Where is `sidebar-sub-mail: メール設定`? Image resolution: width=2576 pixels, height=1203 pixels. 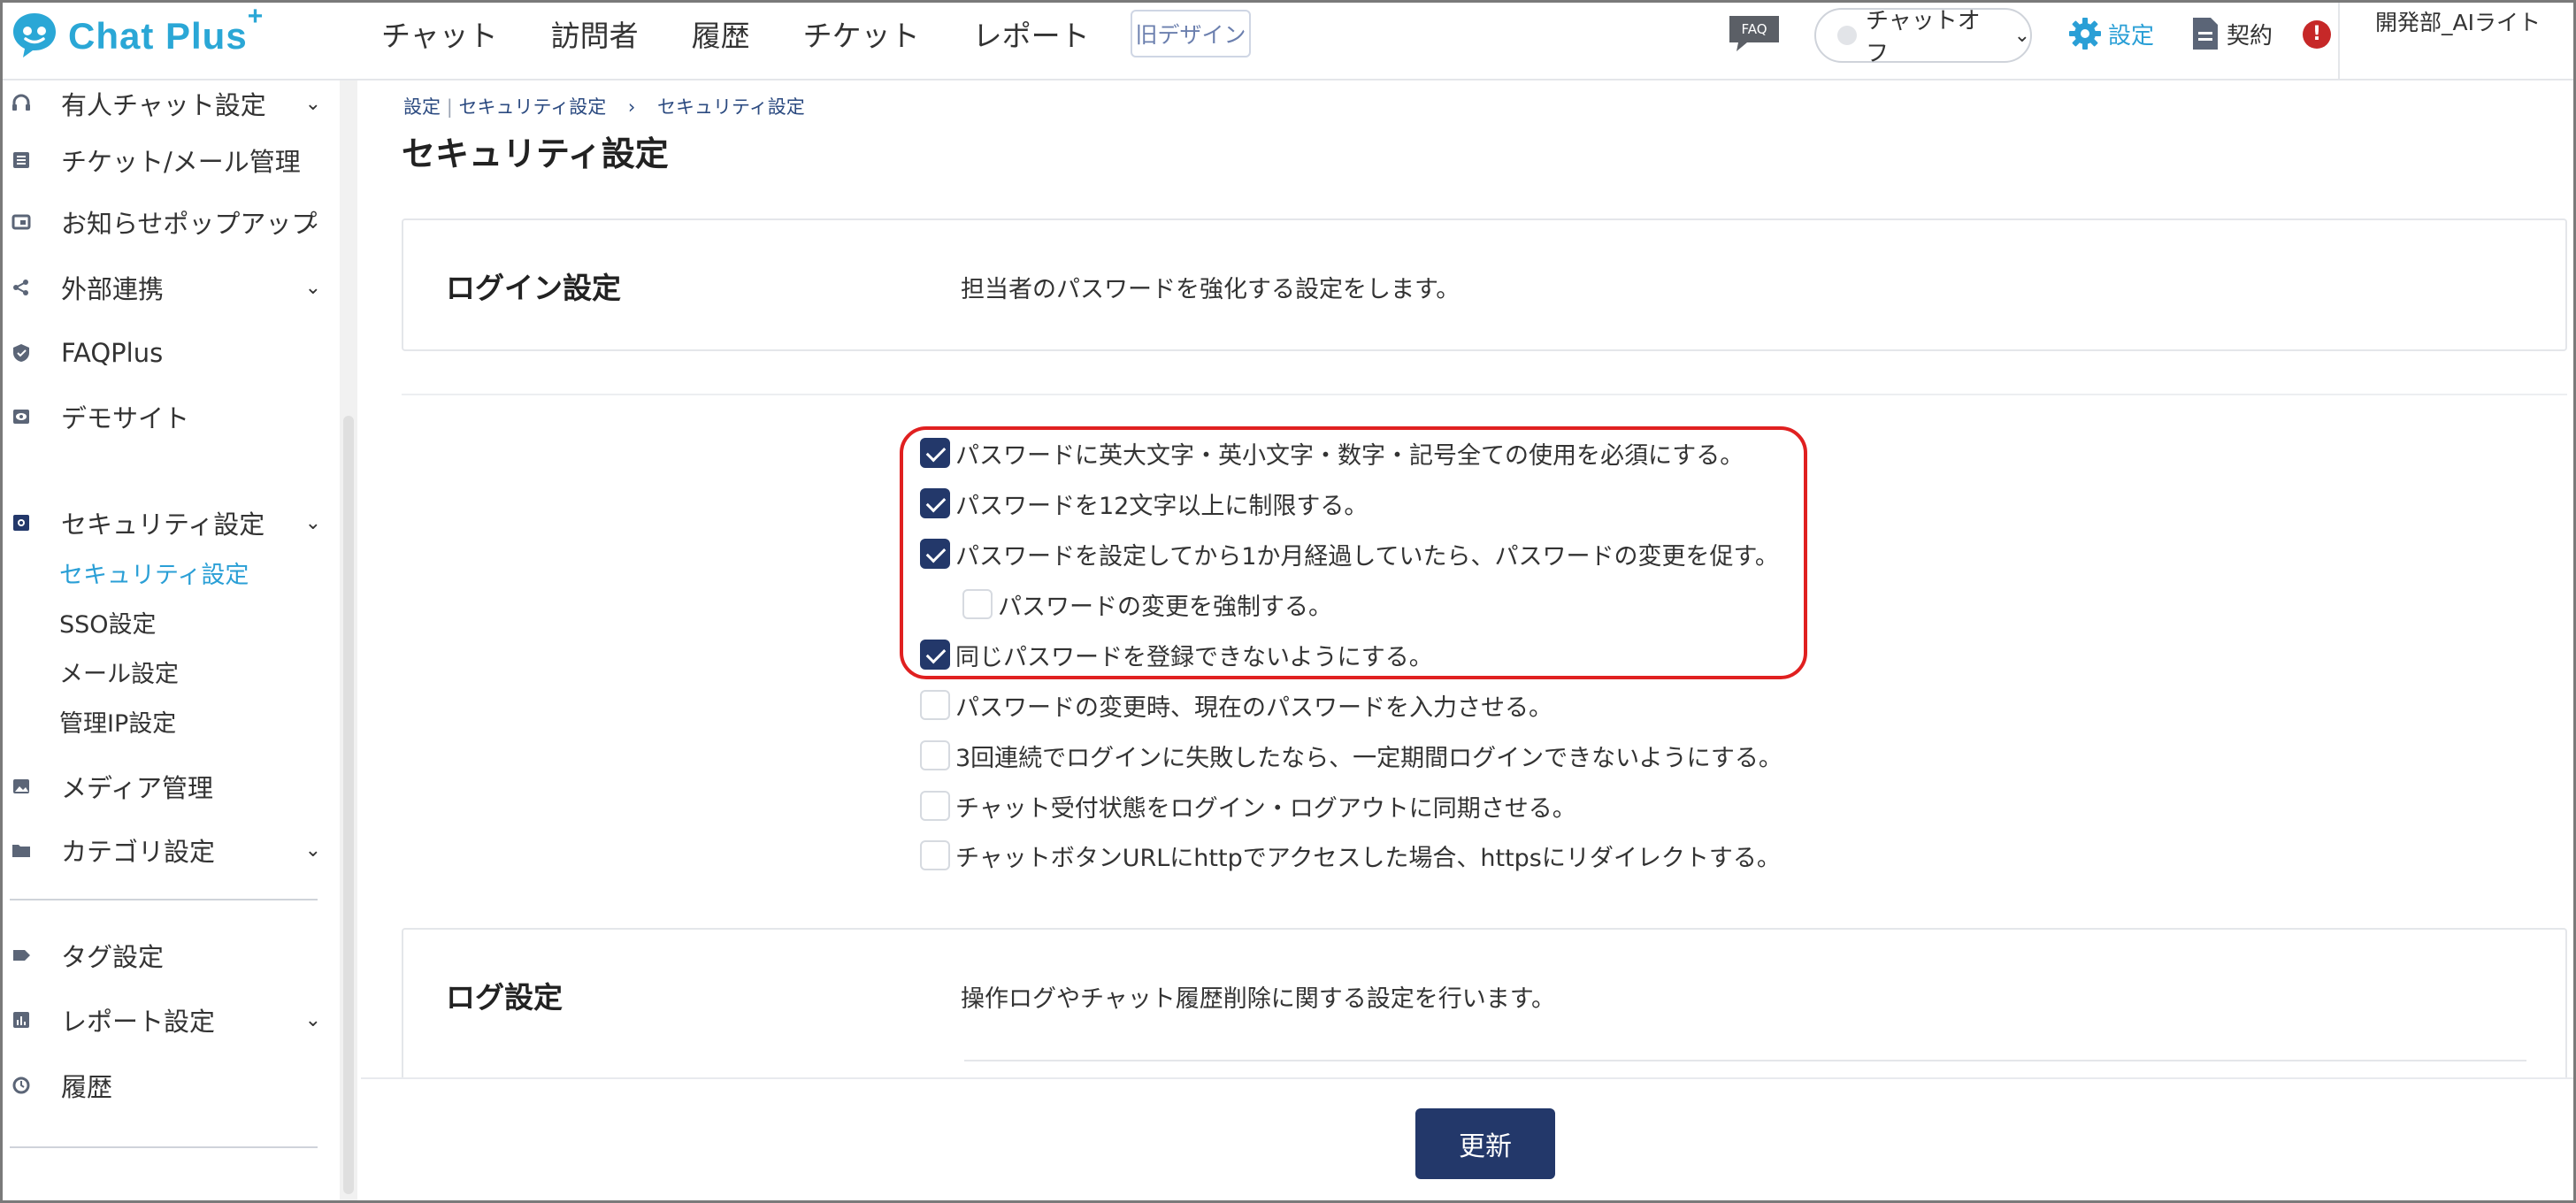
sidebar-sub-mail: メール設定 is located at coordinates (119, 671).